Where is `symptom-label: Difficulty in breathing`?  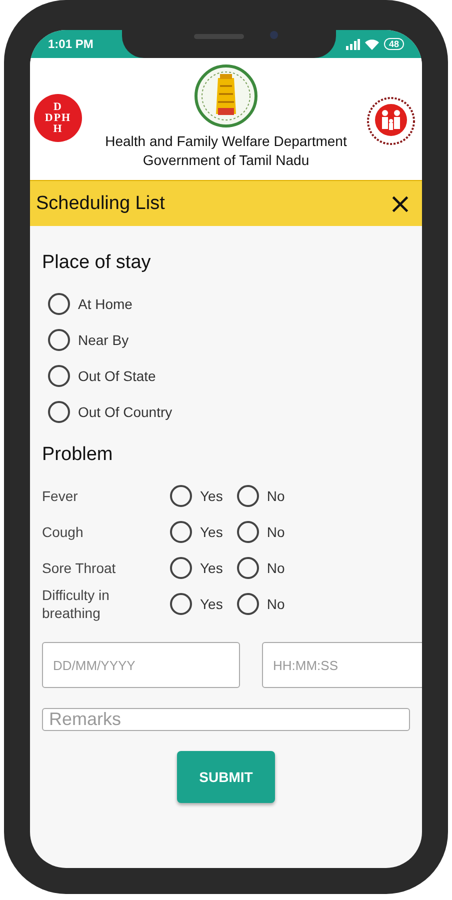
symptom-label: Difficulty in breathing is located at coordinates (76, 604).